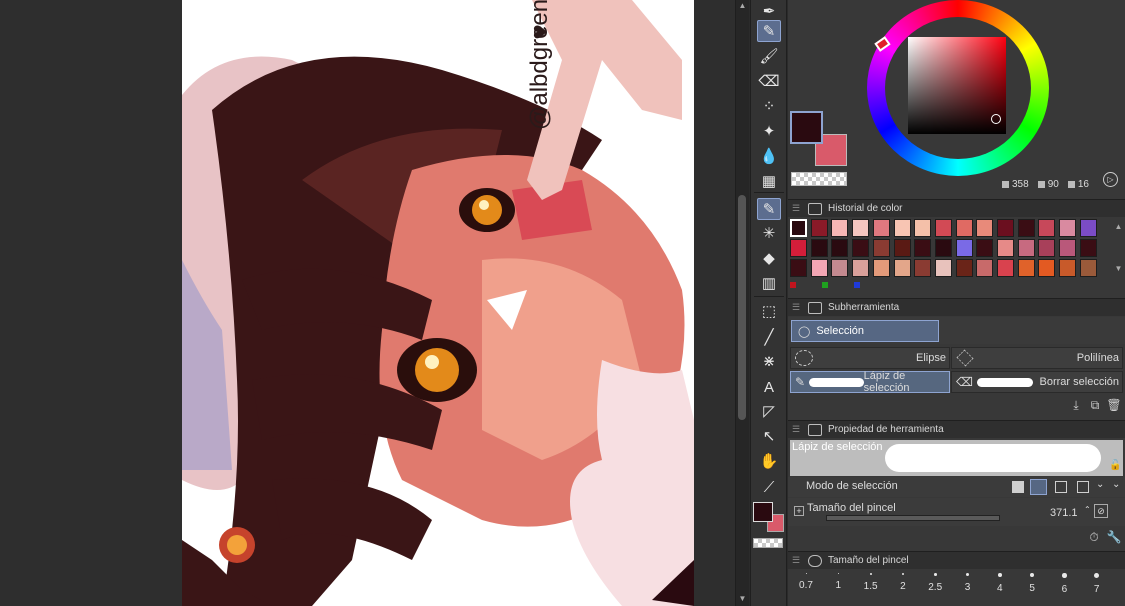 This screenshot has width=1125, height=606. Describe the element at coordinates (769, 106) in the screenshot. I see `spray-icon: ⁘` at that location.